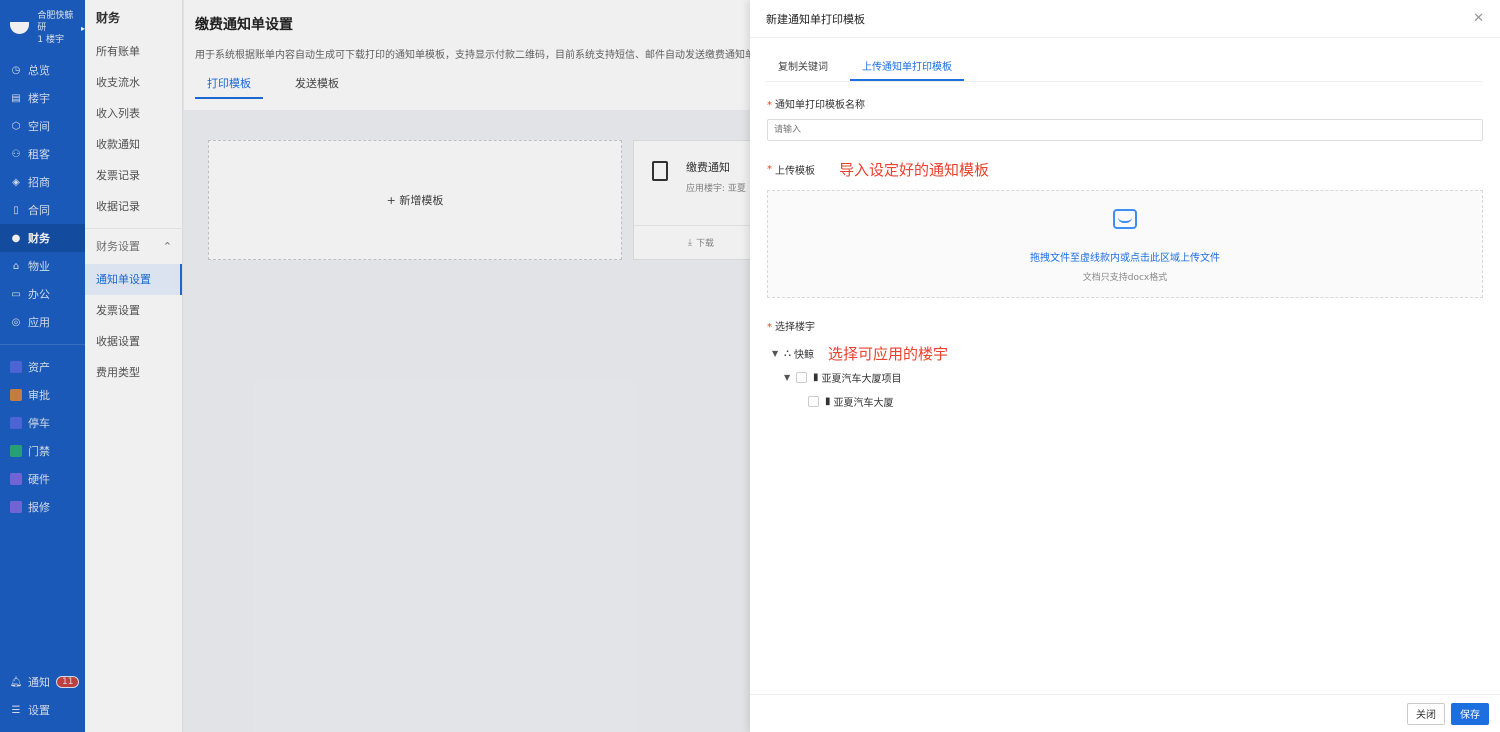 This screenshot has height=732, width=1500. What do you see at coordinates (1125, 219) in the screenshot?
I see `inbox-icon` at bounding box center [1125, 219].